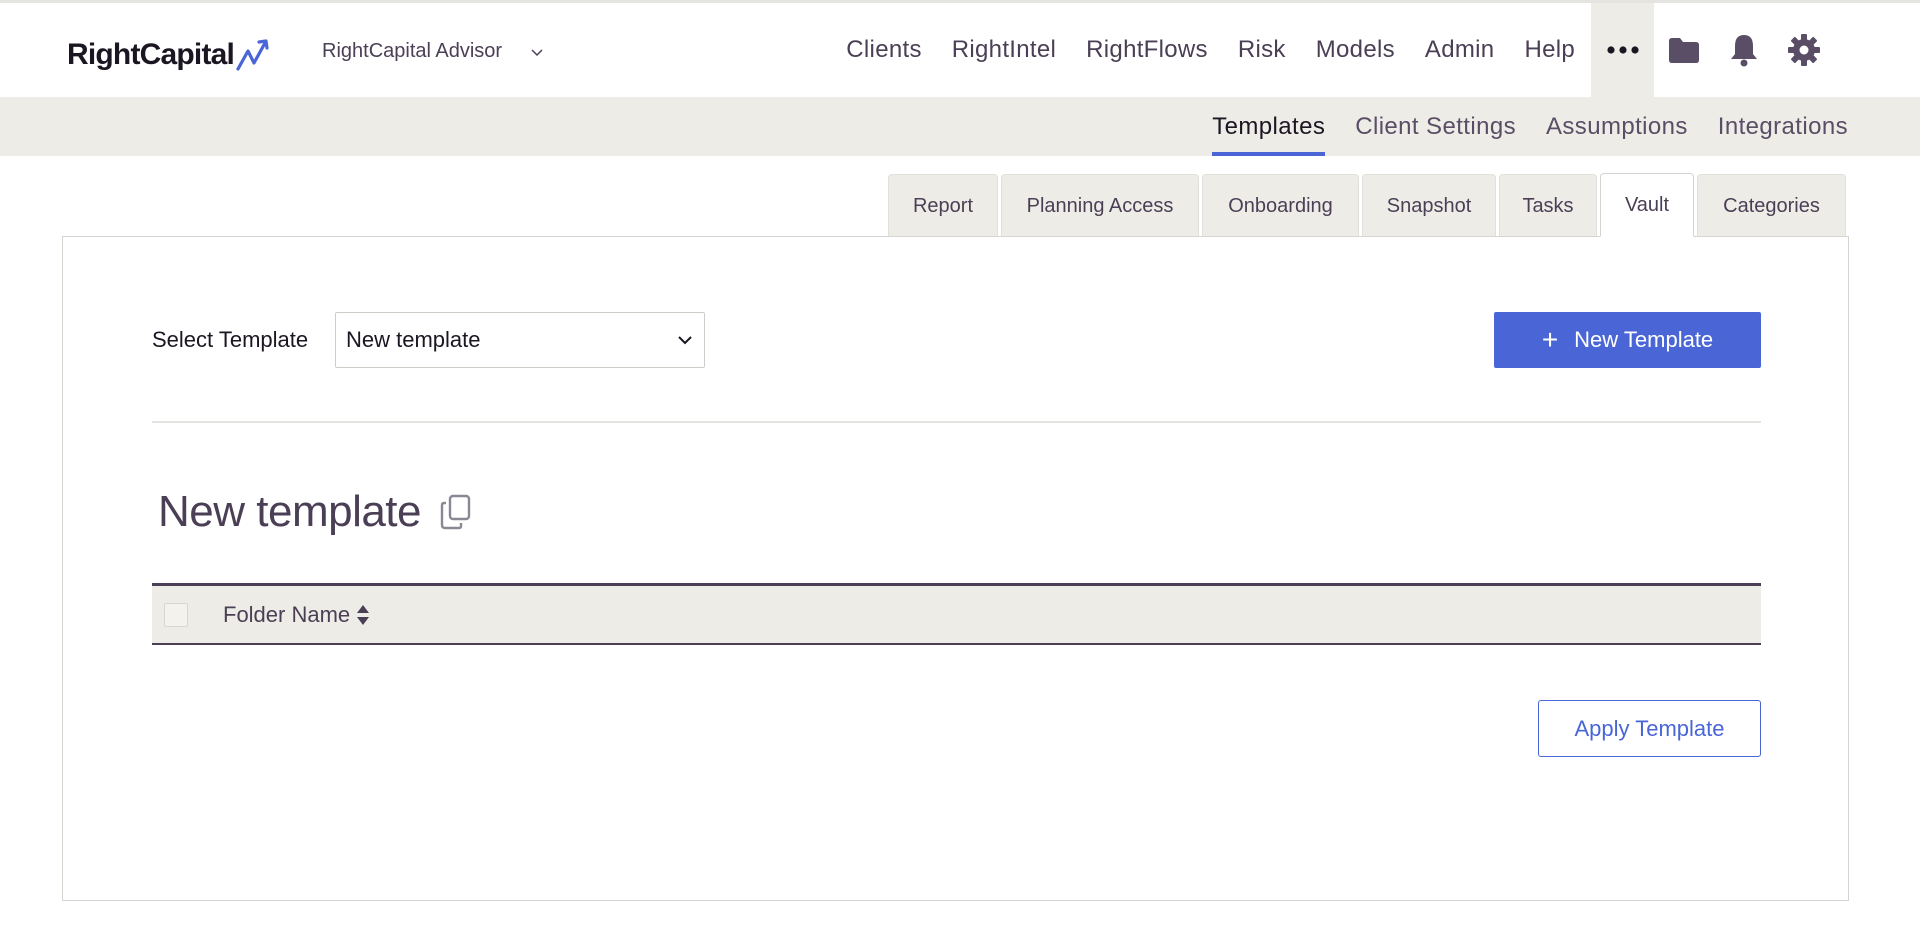 The height and width of the screenshot is (930, 1920). What do you see at coordinates (956, 422) in the screenshot?
I see `section-divider` at bounding box center [956, 422].